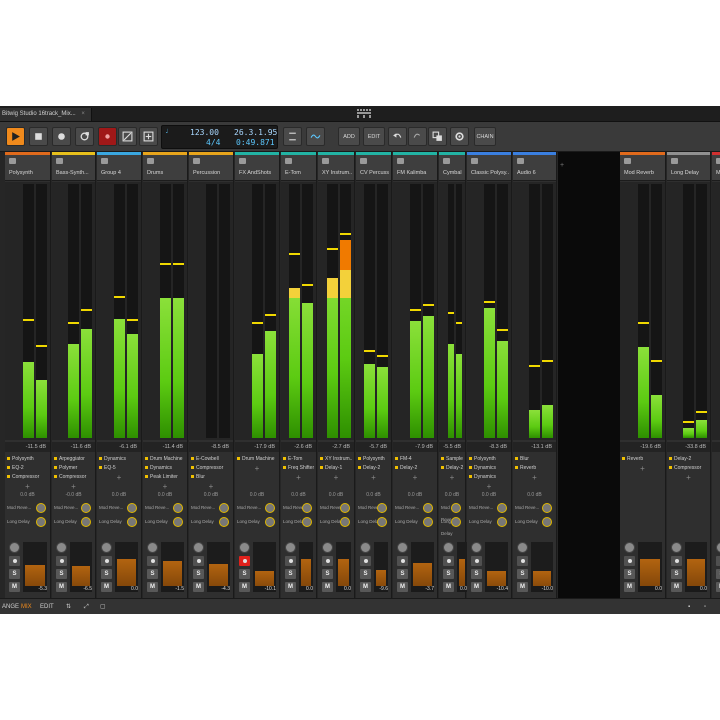 This screenshot has width=720, height=720. Describe the element at coordinates (26, 606) in the screenshot. I see `mix-view-tab: MIX` at that location.